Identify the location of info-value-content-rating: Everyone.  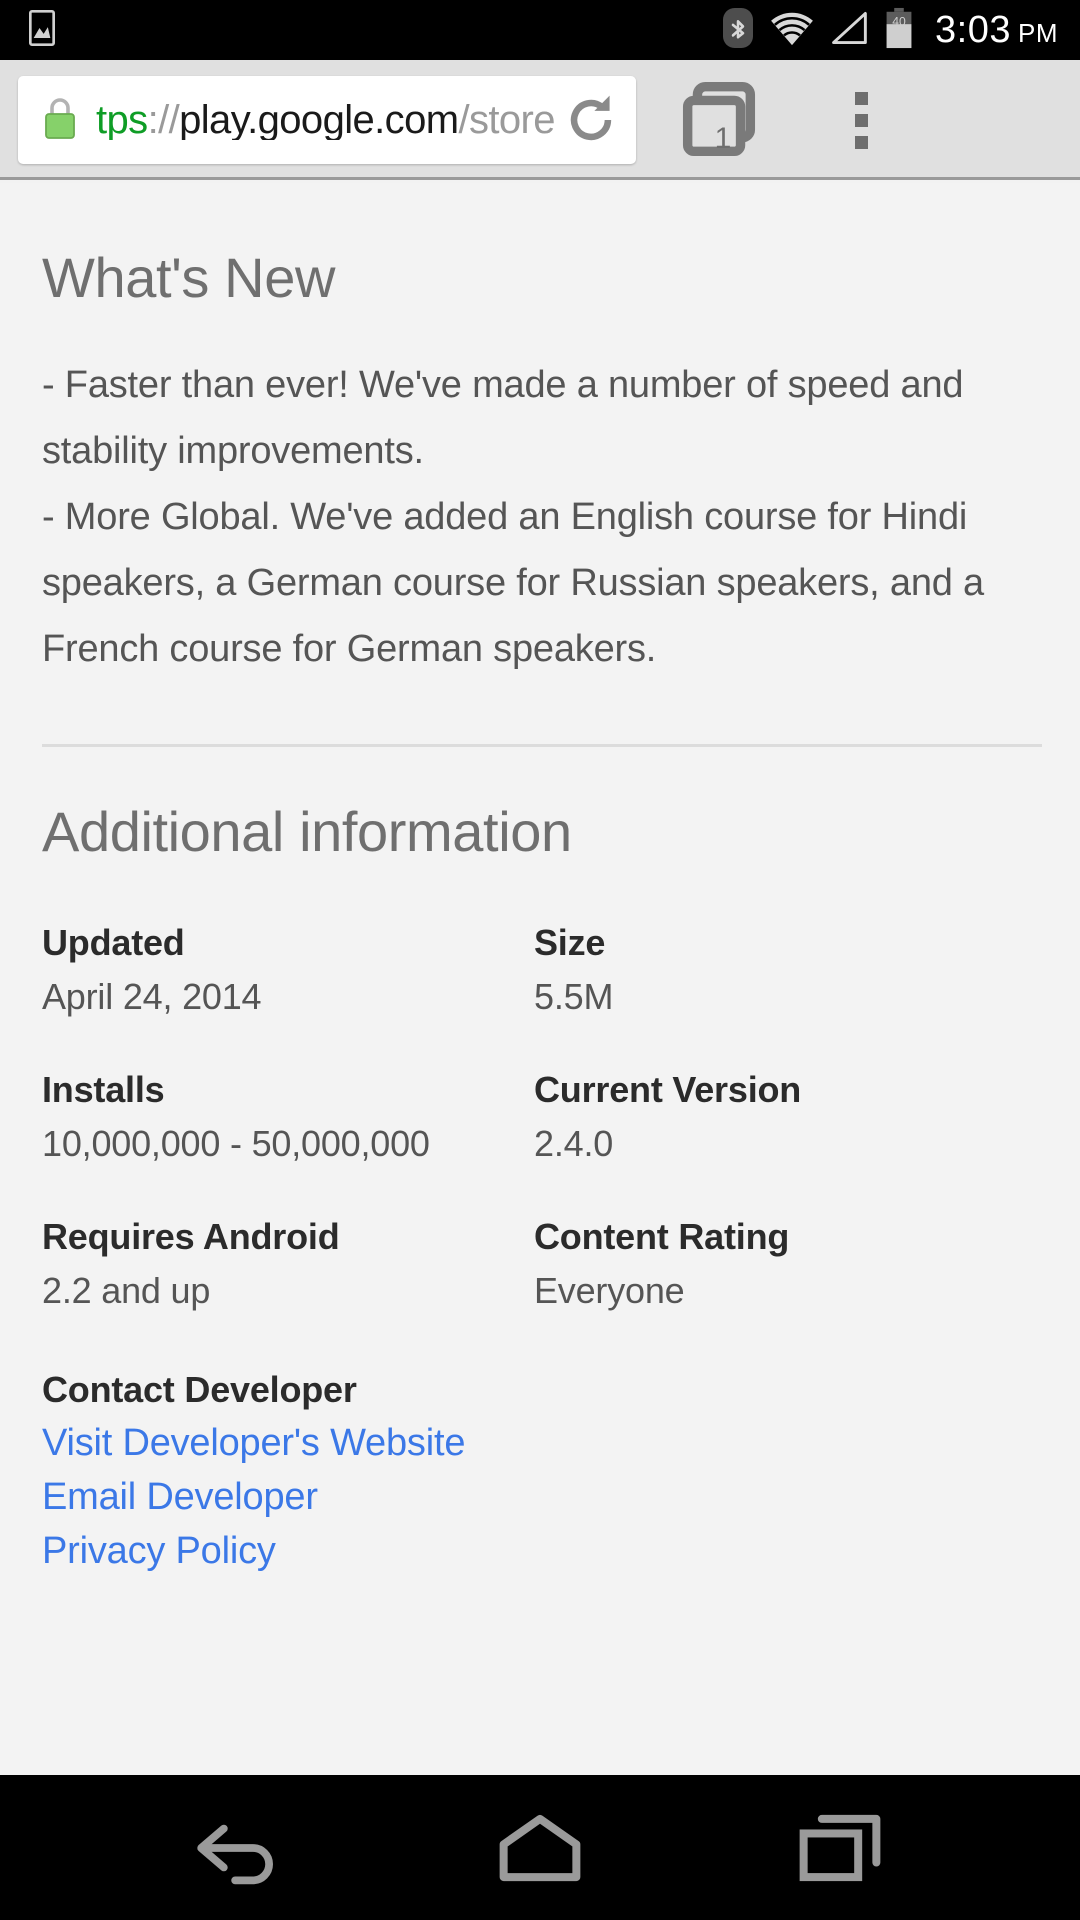
(609, 1290).